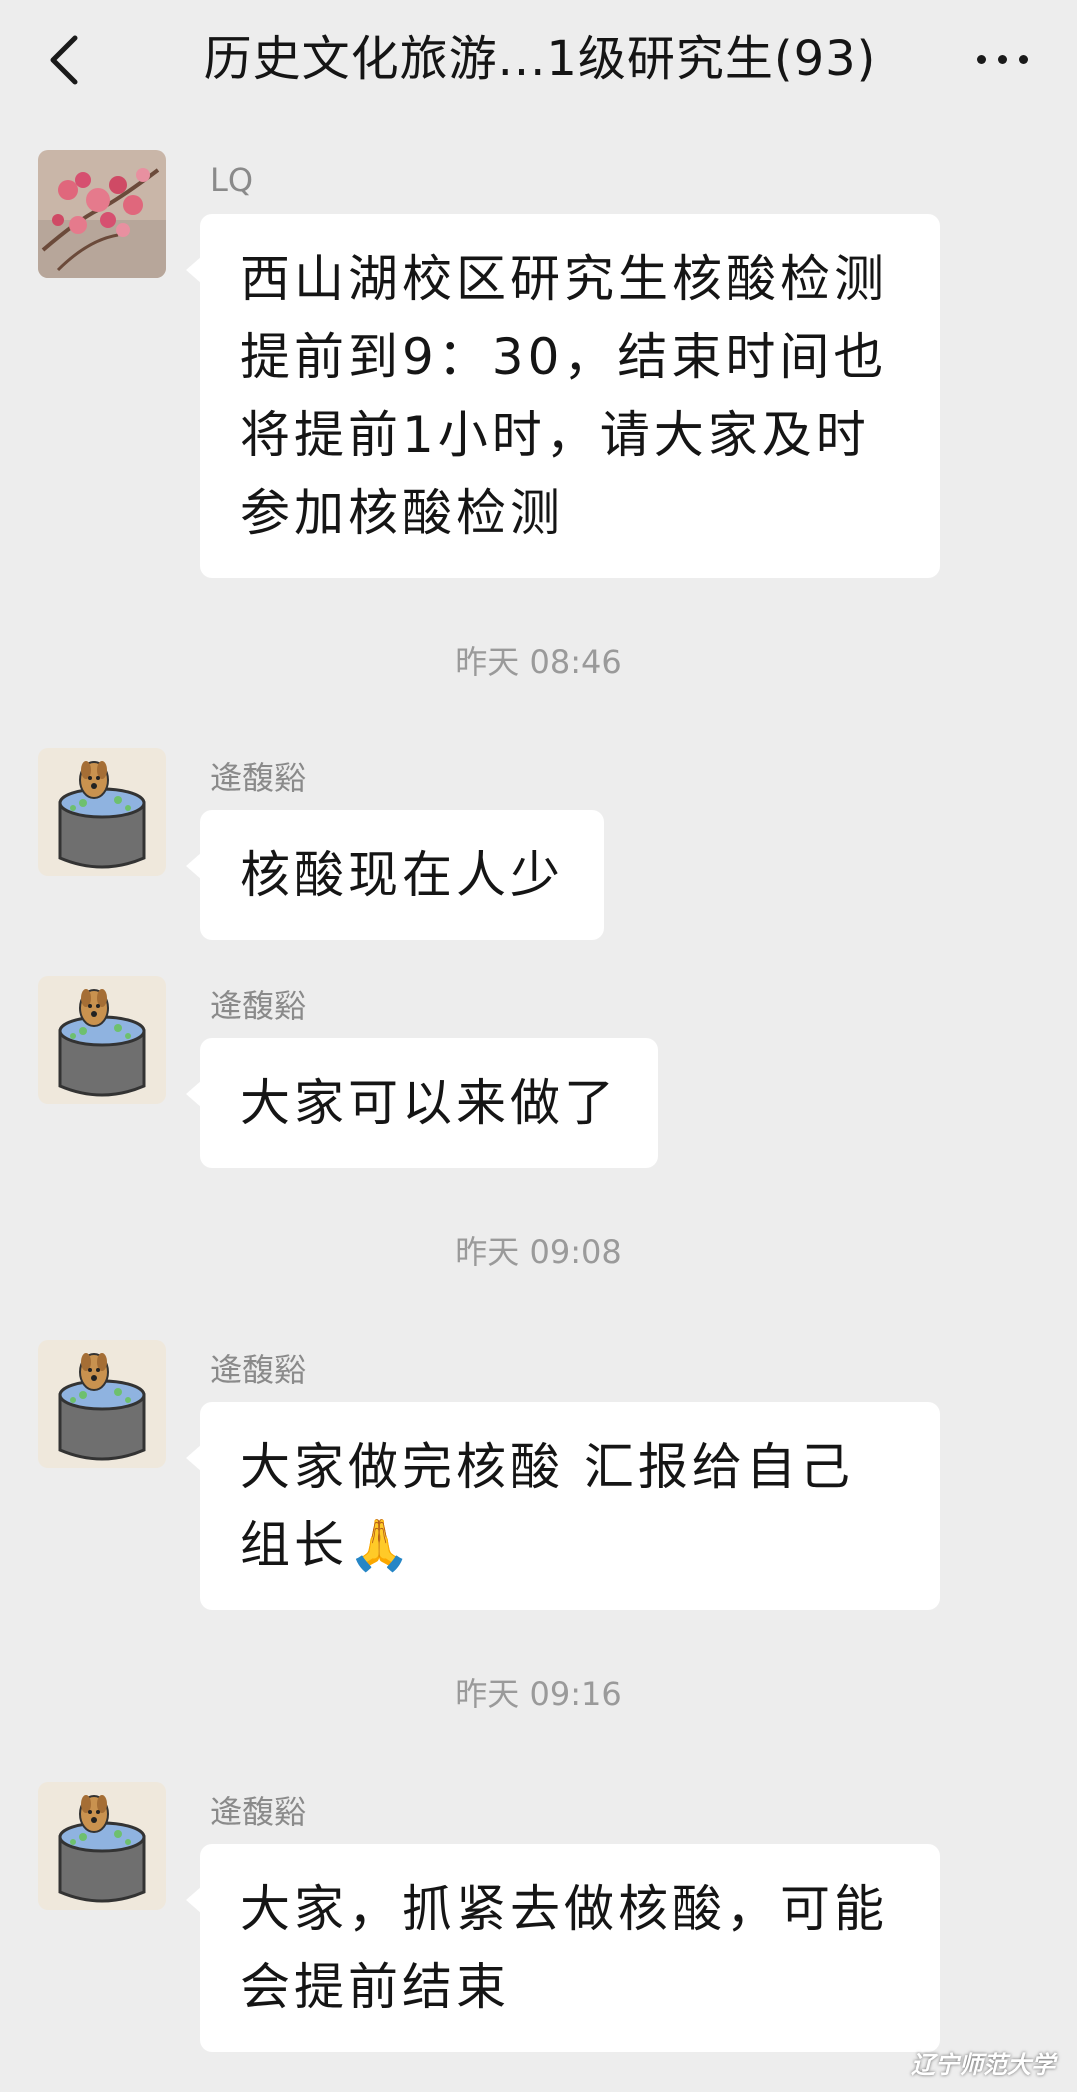 The height and width of the screenshot is (2092, 1077). What do you see at coordinates (232, 180) in the screenshot?
I see `sender-name: LQ` at bounding box center [232, 180].